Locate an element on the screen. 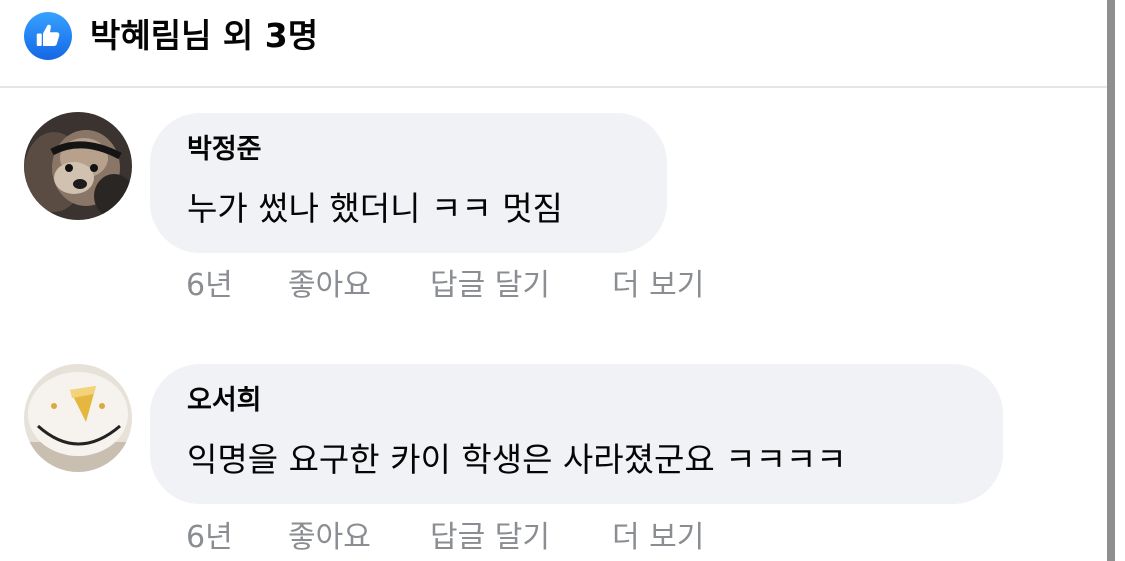  scrollbar is located at coordinates (1111, 280).